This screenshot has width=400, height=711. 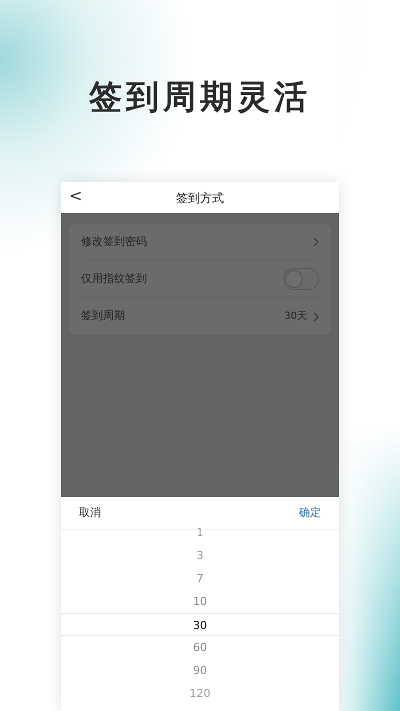 I want to click on picker-option: 10, so click(x=200, y=601).